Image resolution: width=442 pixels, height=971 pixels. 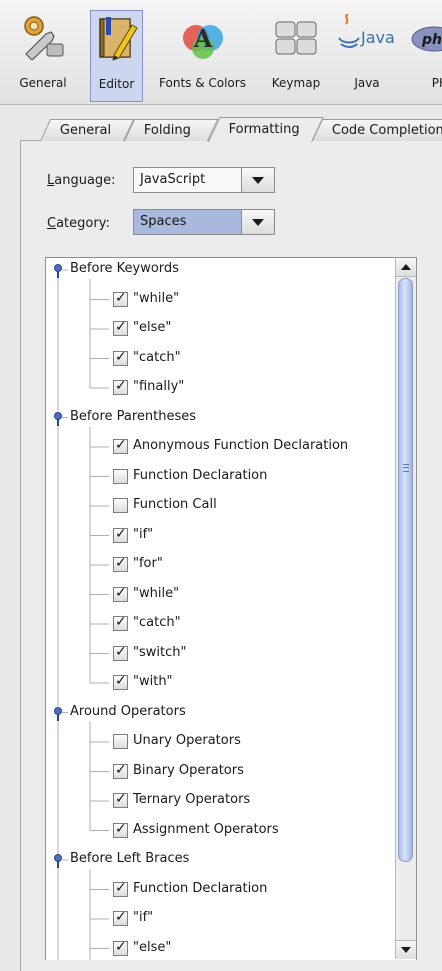 What do you see at coordinates (188, 770) in the screenshot?
I see `option-label: Binary Operators` at bounding box center [188, 770].